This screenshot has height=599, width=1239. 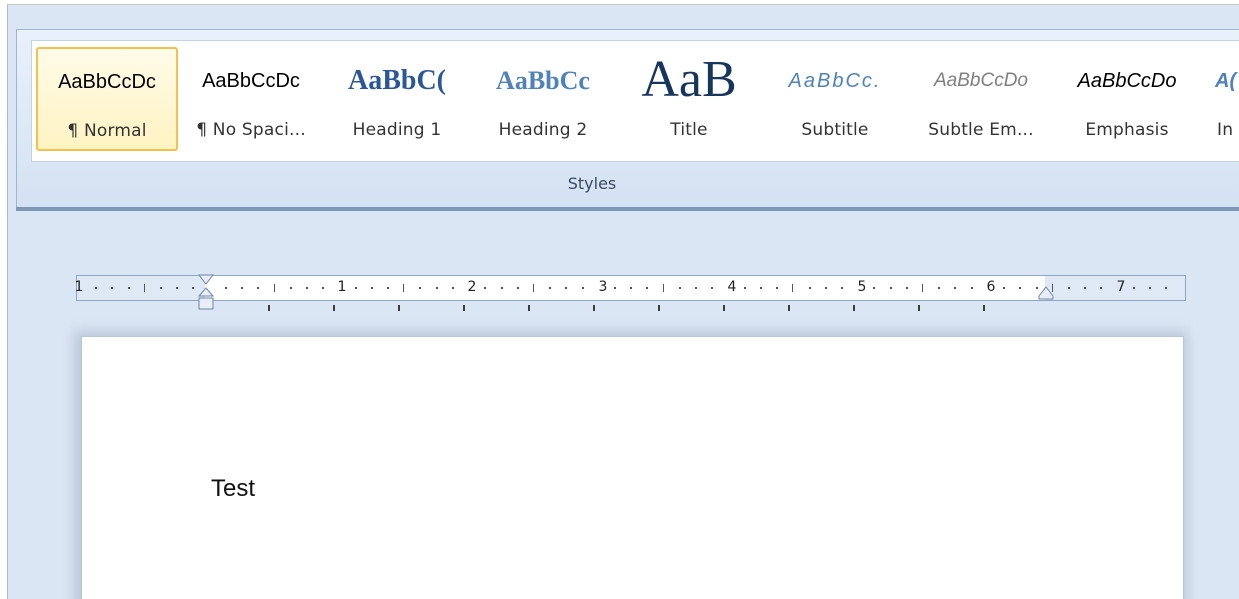 I want to click on style-subtitle-label: Subtitle, so click(x=835, y=130).